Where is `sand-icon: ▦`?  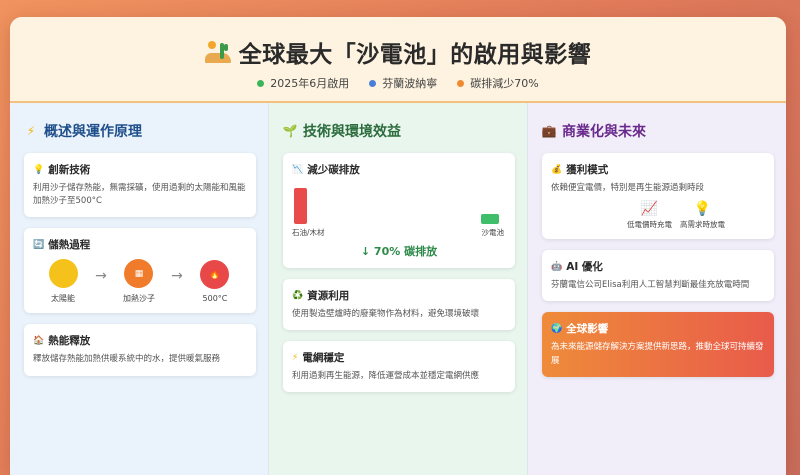
sand-icon: ▦ is located at coordinates (139, 274).